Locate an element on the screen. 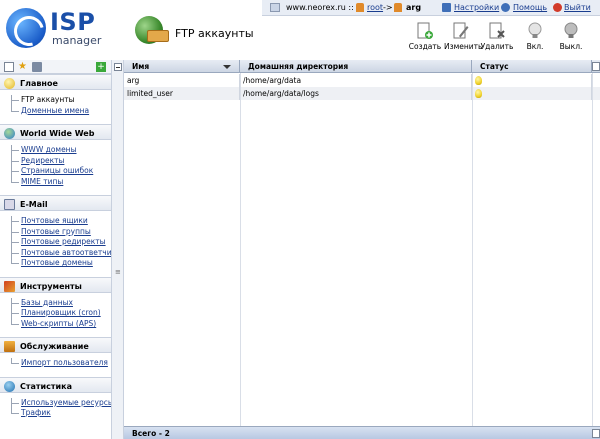 The height and width of the screenshot is (439, 600). sidebar-section-service: Обслуживание Импорт пользователя is located at coordinates (55, 357).